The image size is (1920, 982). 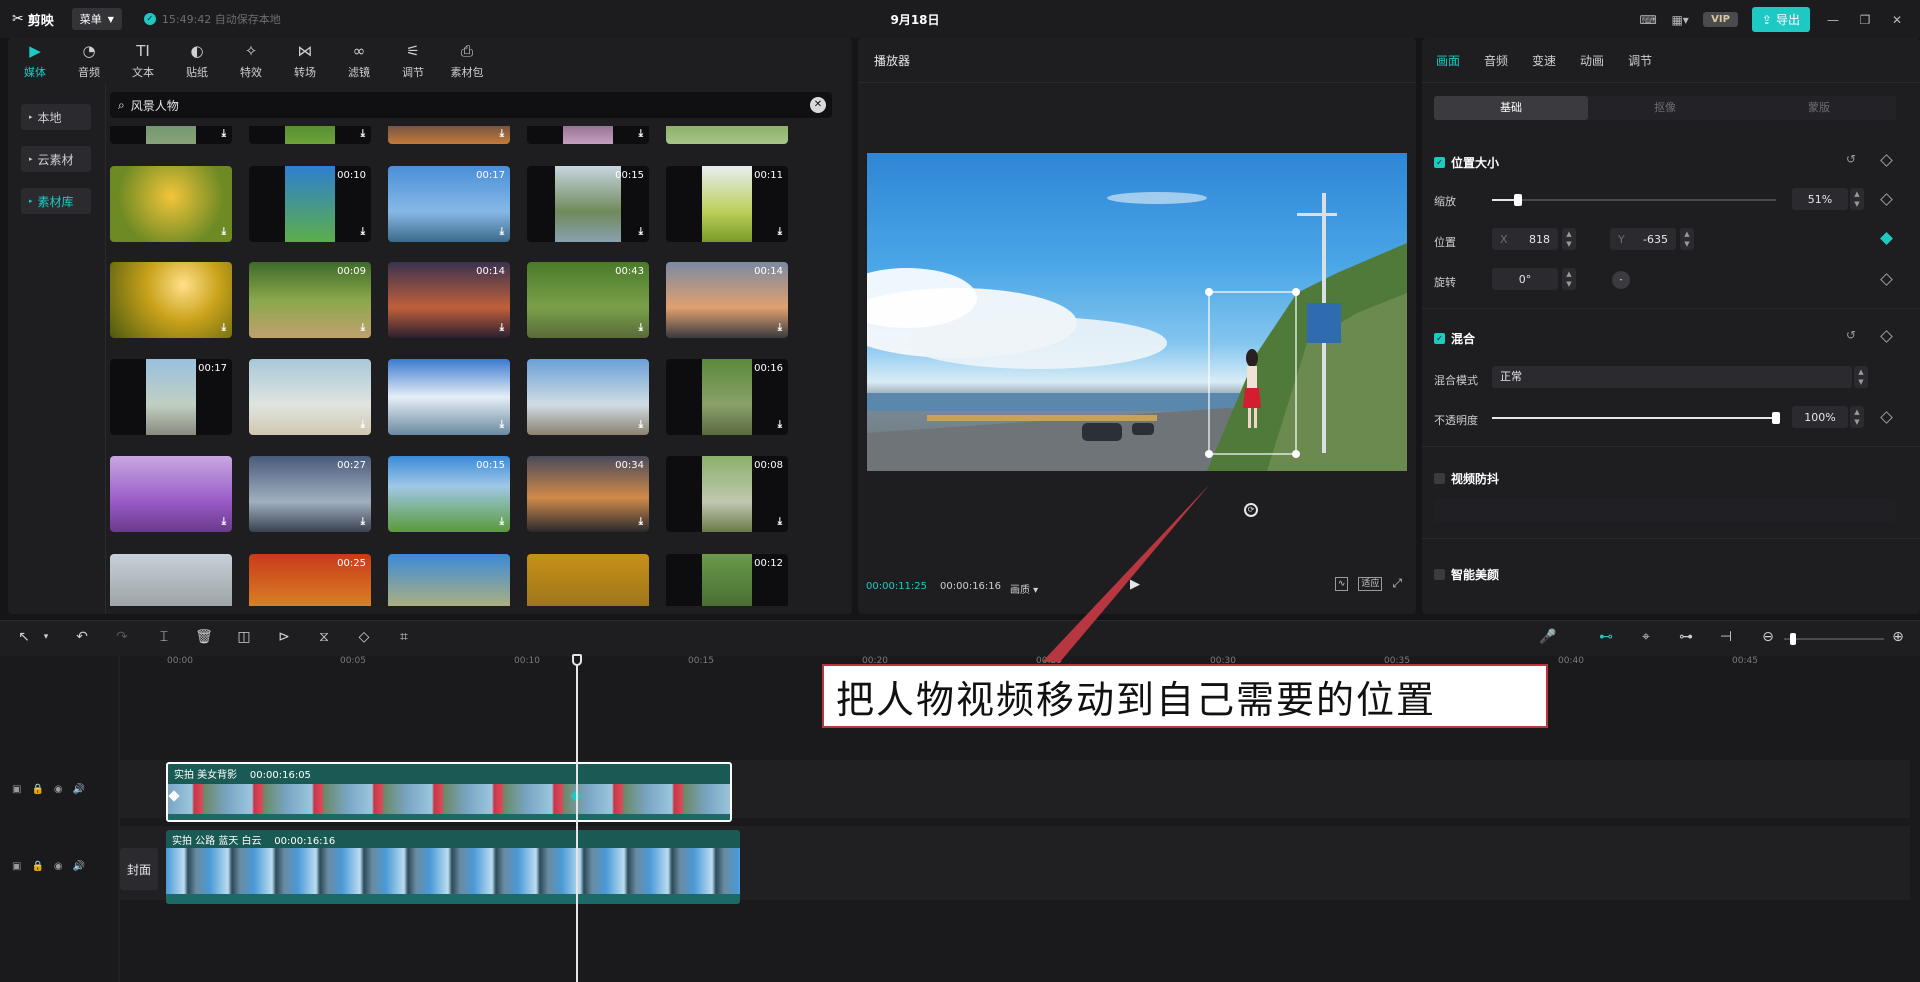 I want to click on waveform-icon: ∿, so click(x=1341, y=583).